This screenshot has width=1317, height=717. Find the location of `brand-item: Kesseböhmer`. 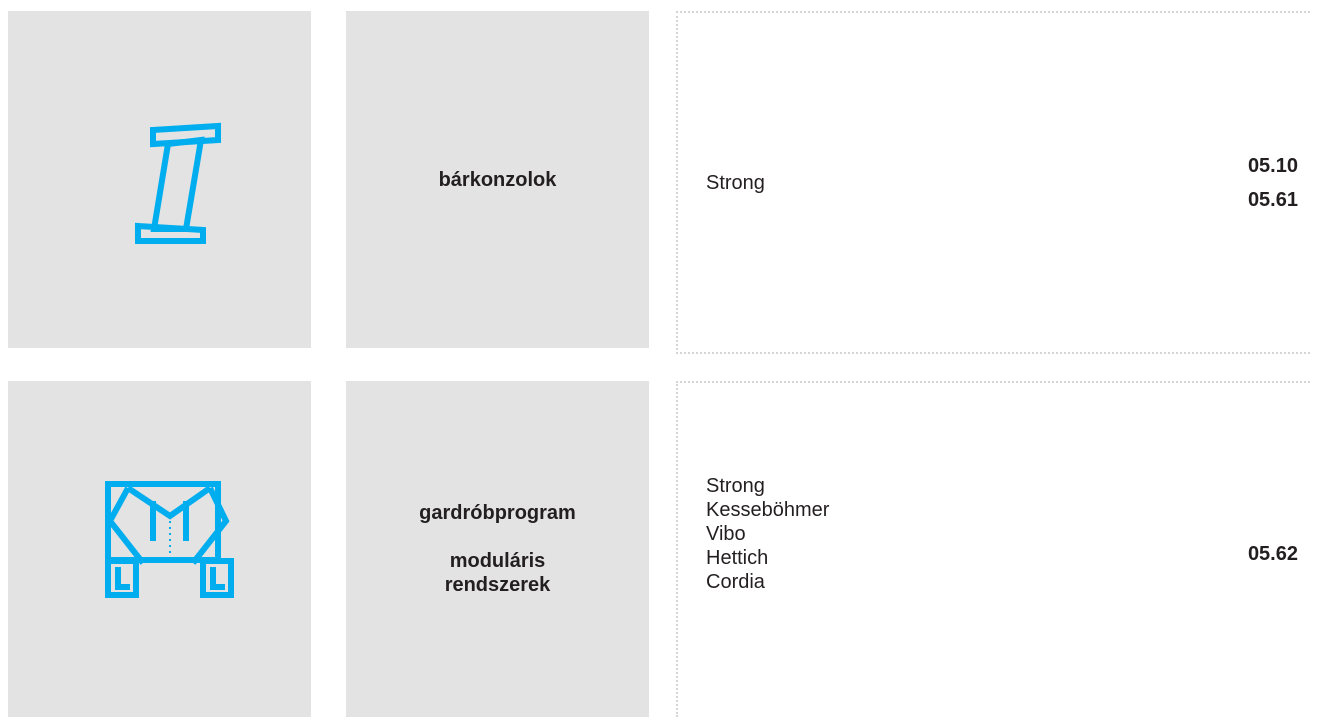

brand-item: Kesseböhmer is located at coordinates (767, 510).